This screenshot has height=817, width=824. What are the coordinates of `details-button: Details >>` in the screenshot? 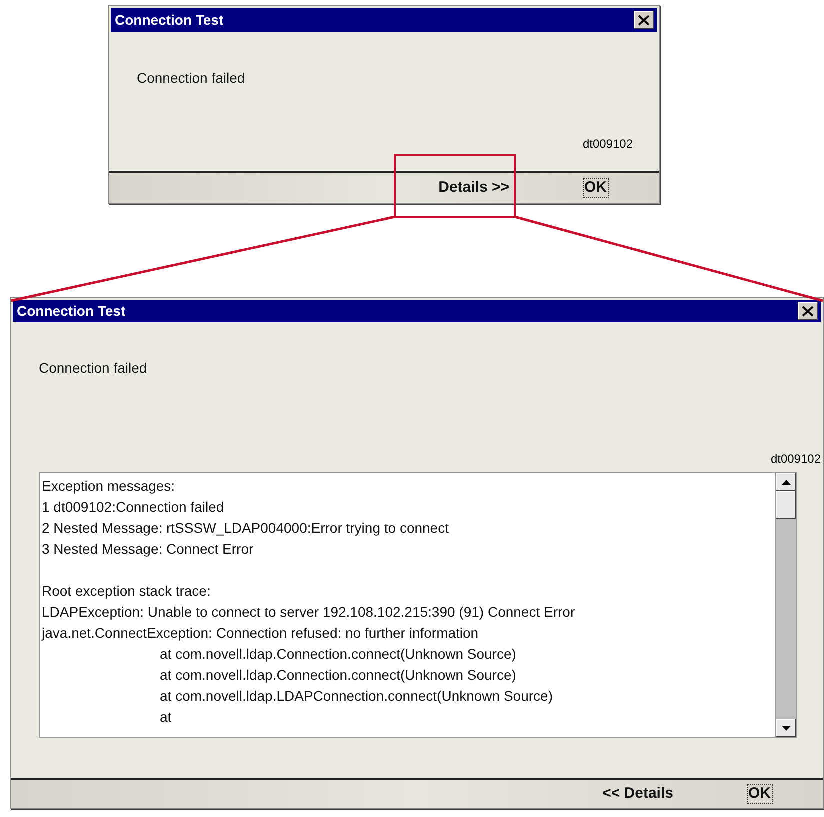 It's located at (474, 188).